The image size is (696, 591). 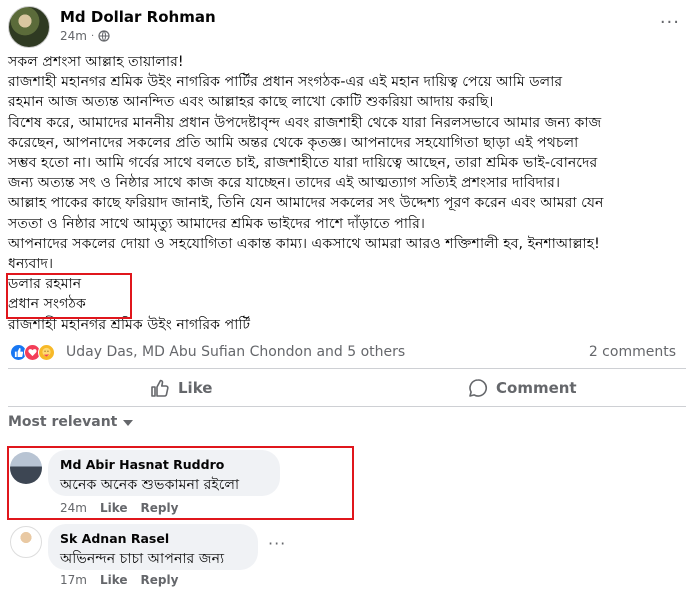 I want to click on globe-icon, so click(x=104, y=36).